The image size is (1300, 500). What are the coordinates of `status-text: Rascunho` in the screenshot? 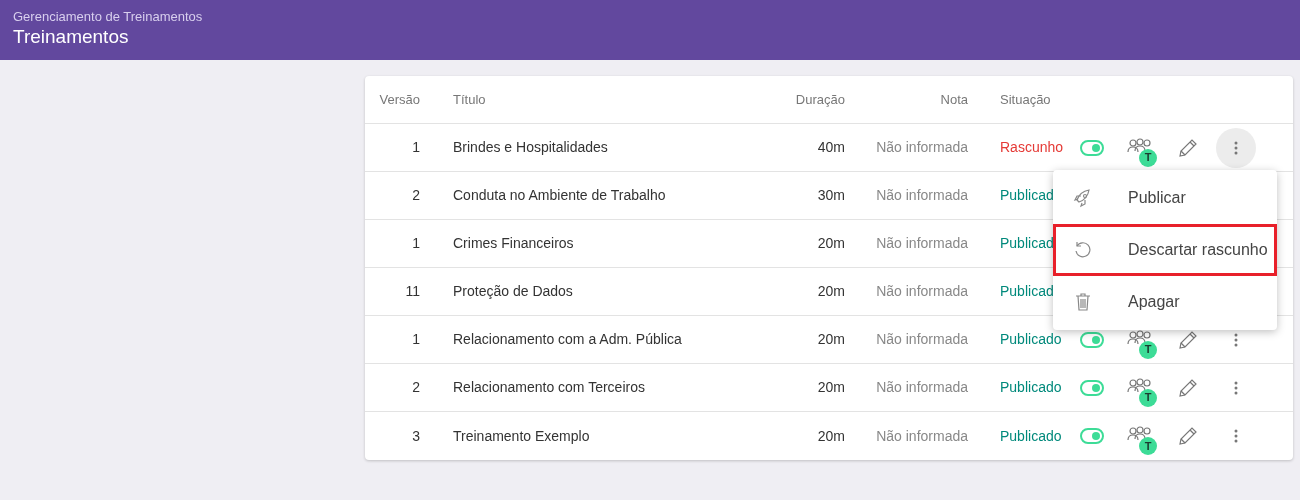 It's located at (1032, 147).